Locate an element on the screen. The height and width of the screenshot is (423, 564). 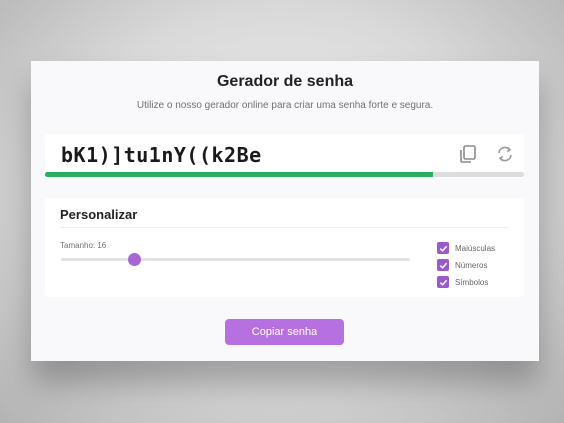
strength-bar-fill is located at coordinates (239, 174).